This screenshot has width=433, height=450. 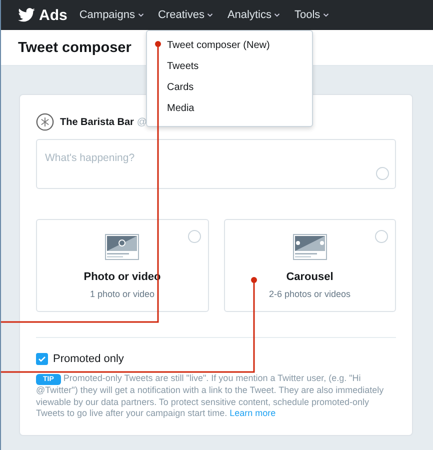 What do you see at coordinates (142, 122) in the screenshot?
I see `account-handle: @` at bounding box center [142, 122].